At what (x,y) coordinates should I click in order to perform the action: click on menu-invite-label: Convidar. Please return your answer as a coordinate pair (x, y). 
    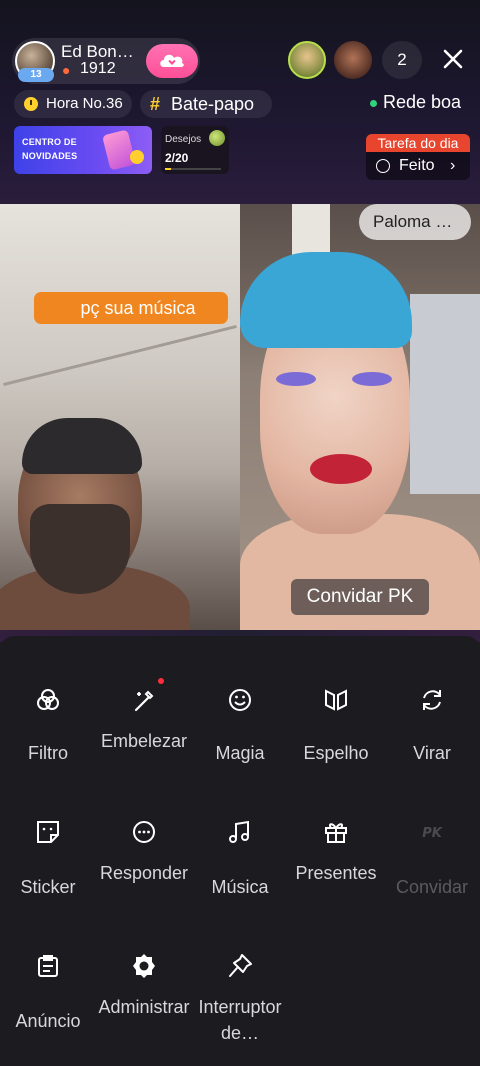
    Looking at the image, I should click on (432, 887).